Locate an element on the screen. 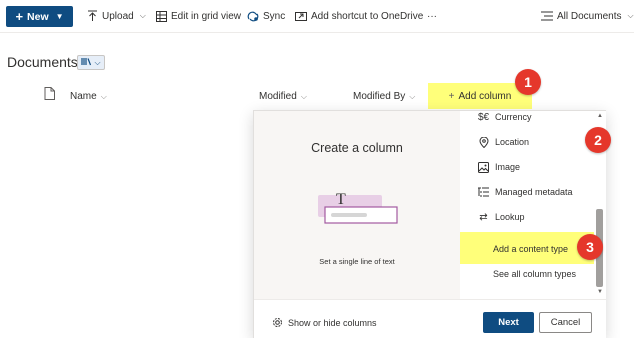  chevron-down-icon: ▼ is located at coordinates (59, 16).